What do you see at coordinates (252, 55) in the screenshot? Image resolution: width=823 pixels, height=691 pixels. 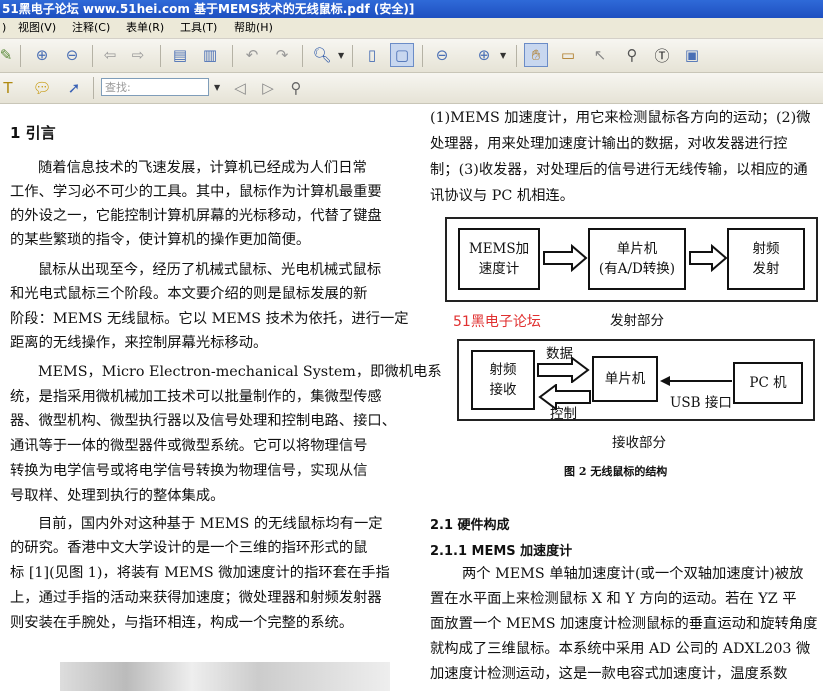 I see `undo-icon: ↶` at bounding box center [252, 55].